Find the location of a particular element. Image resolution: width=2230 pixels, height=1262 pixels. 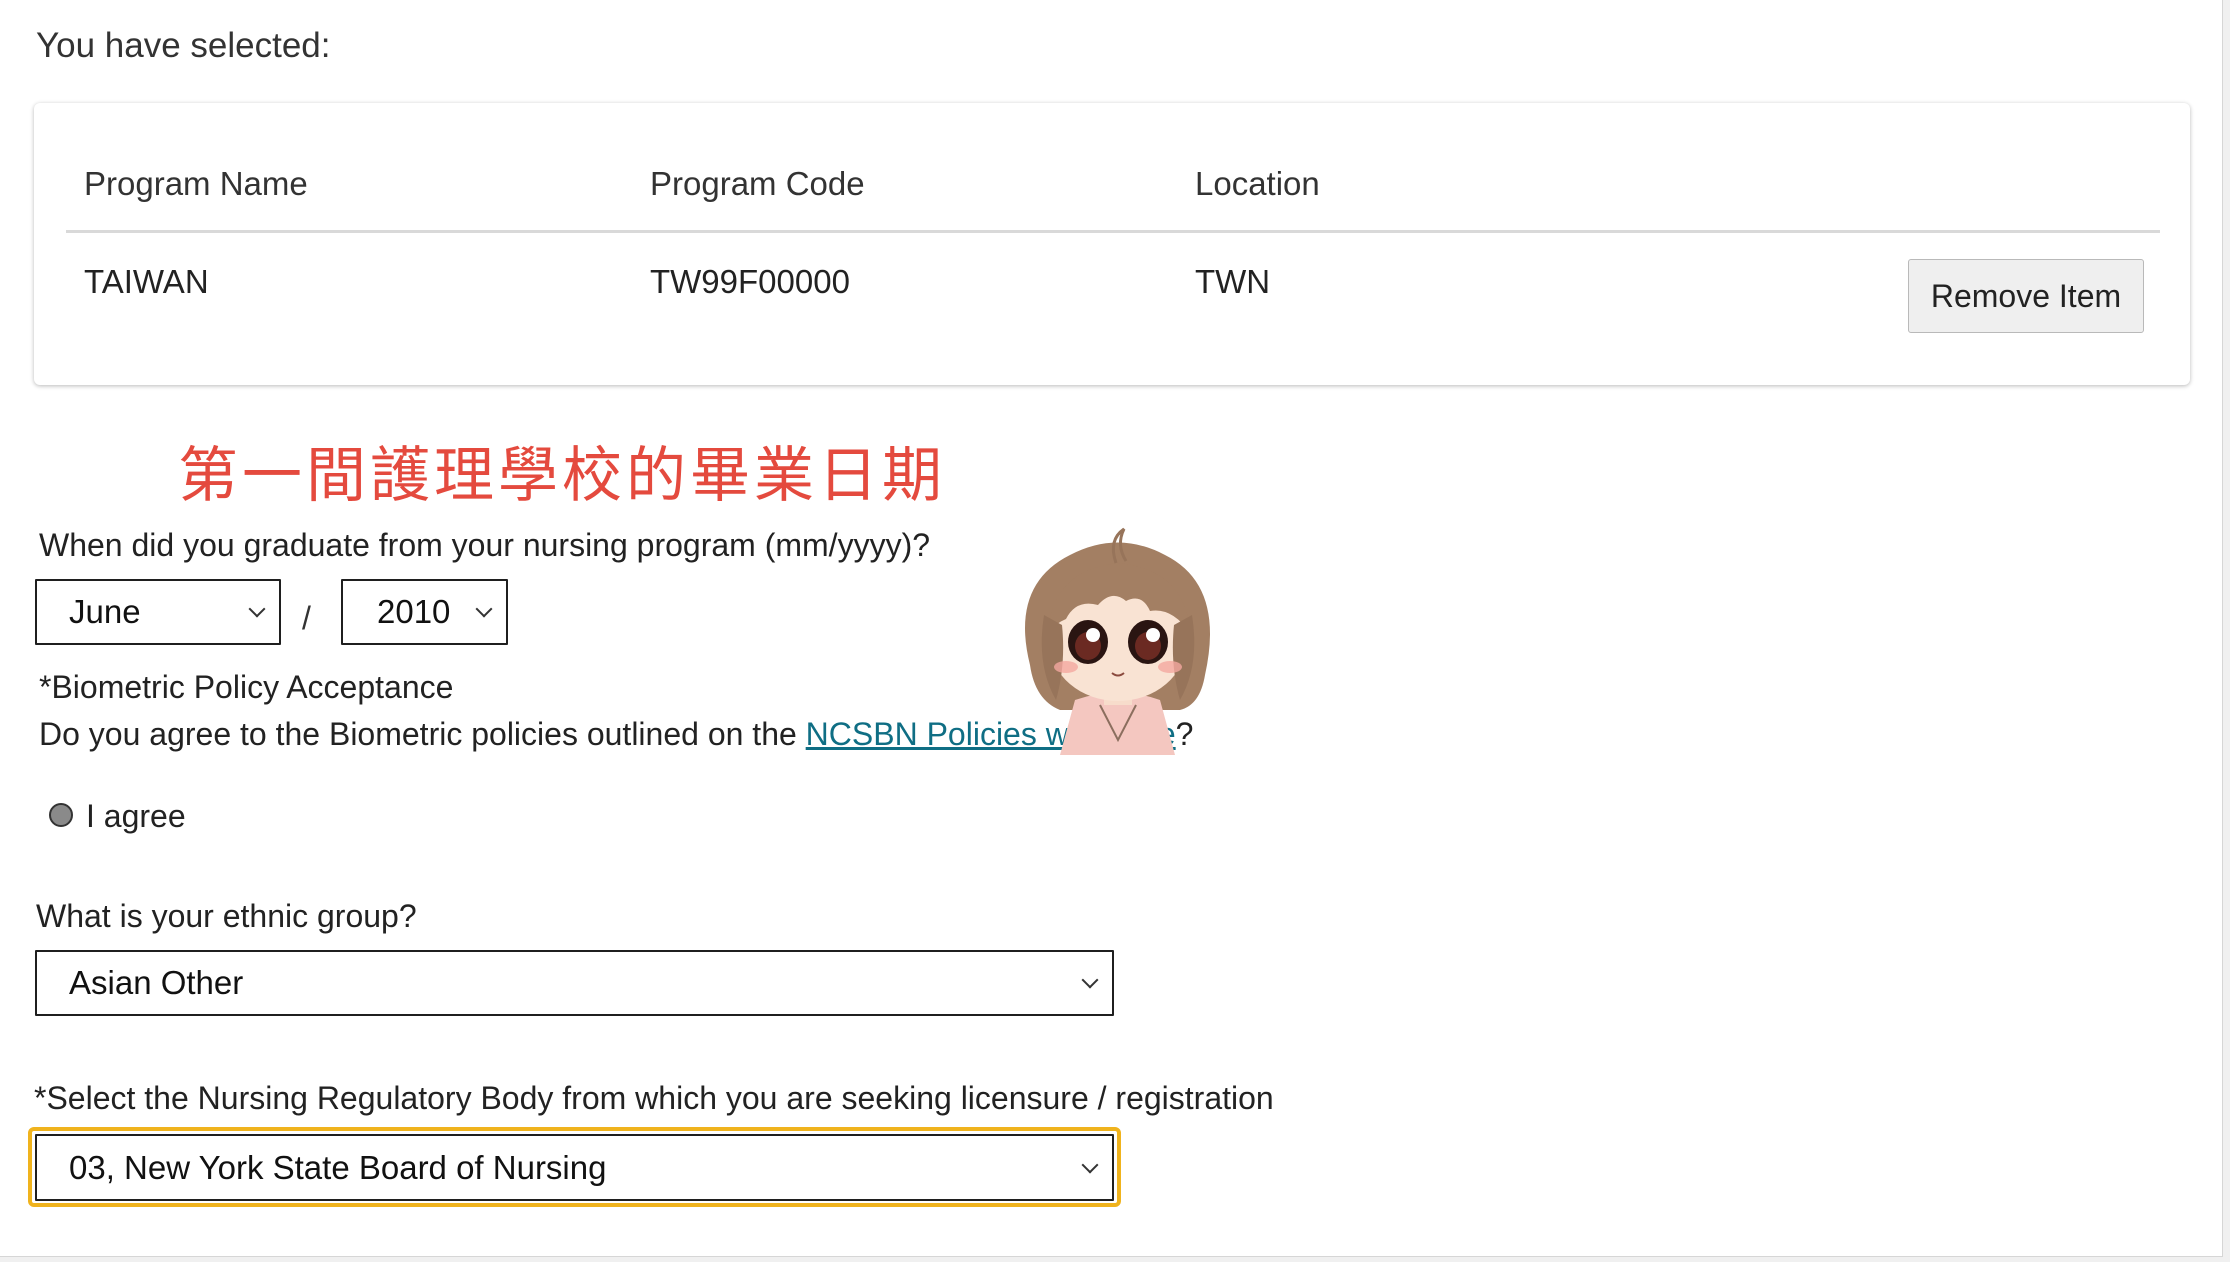

graduation-month-value: June is located at coordinates (105, 611).